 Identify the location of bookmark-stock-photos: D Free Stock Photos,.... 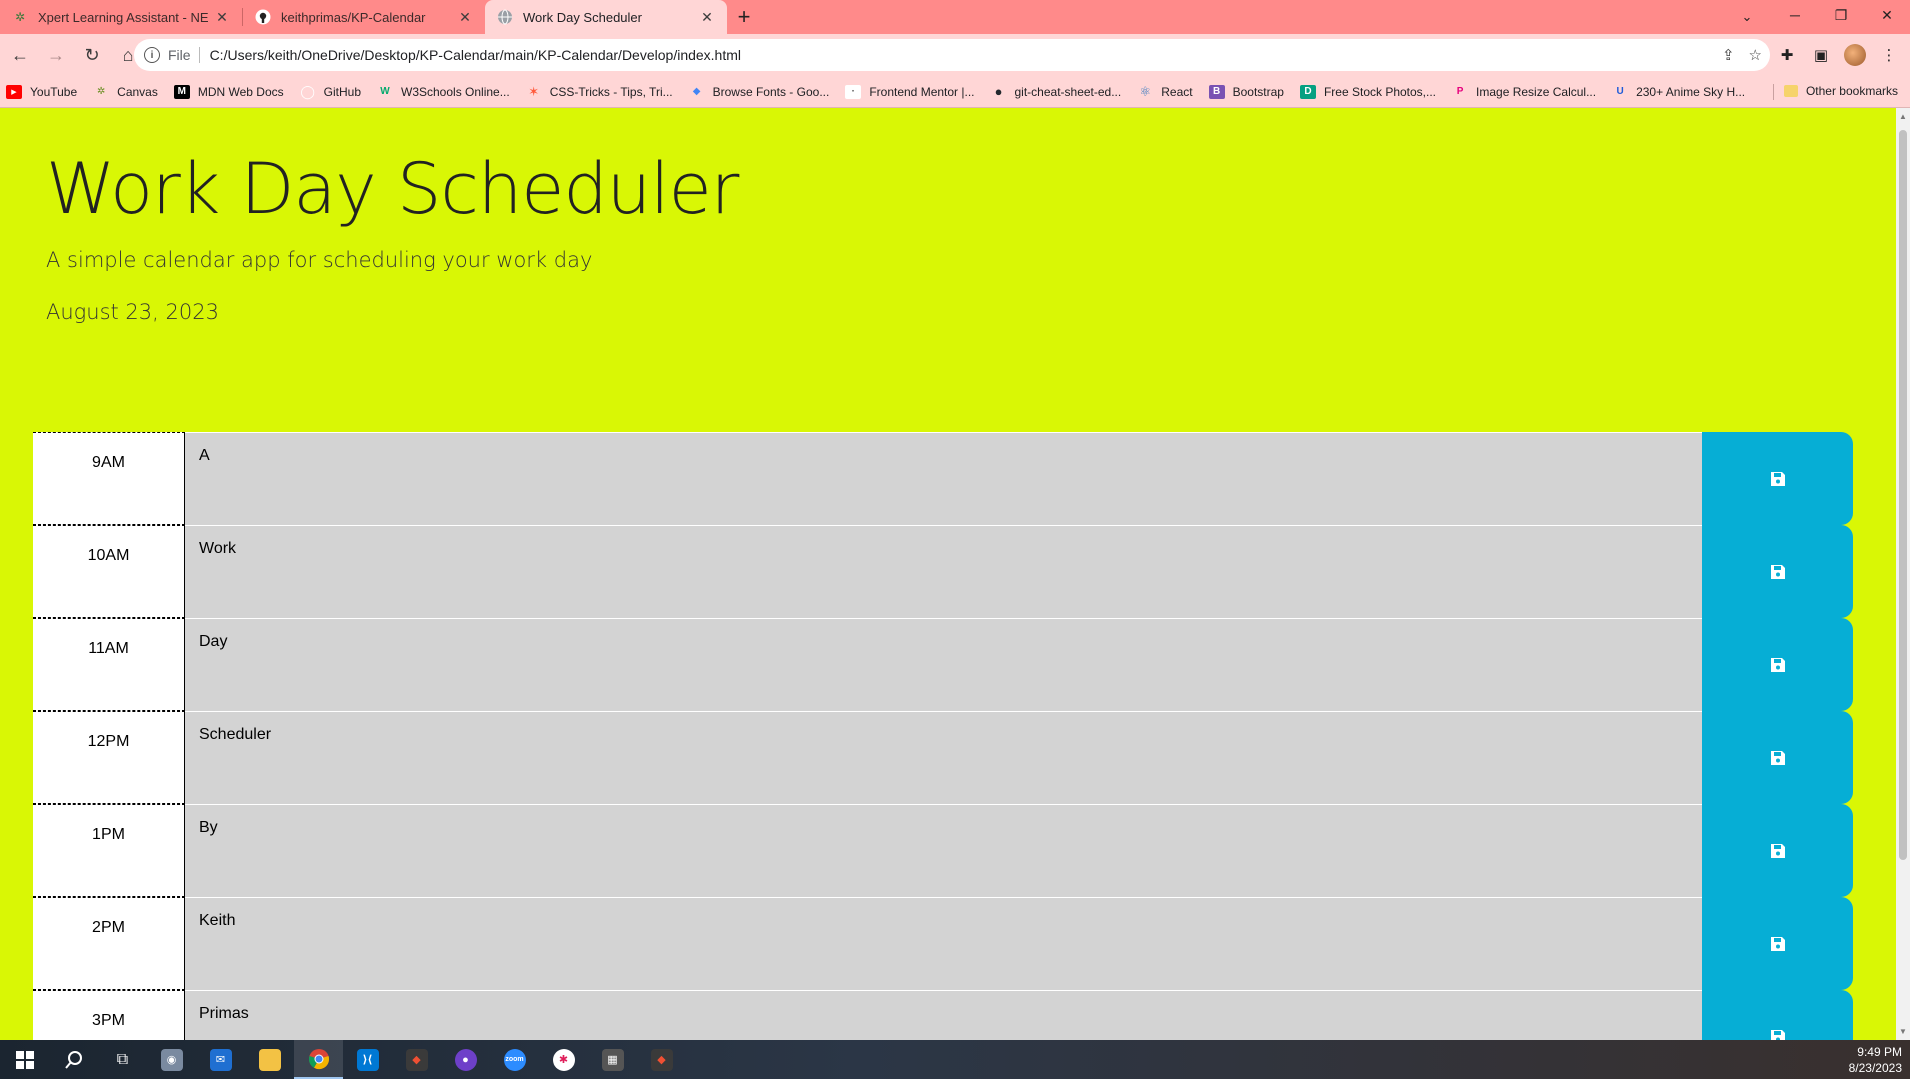
(1368, 91).